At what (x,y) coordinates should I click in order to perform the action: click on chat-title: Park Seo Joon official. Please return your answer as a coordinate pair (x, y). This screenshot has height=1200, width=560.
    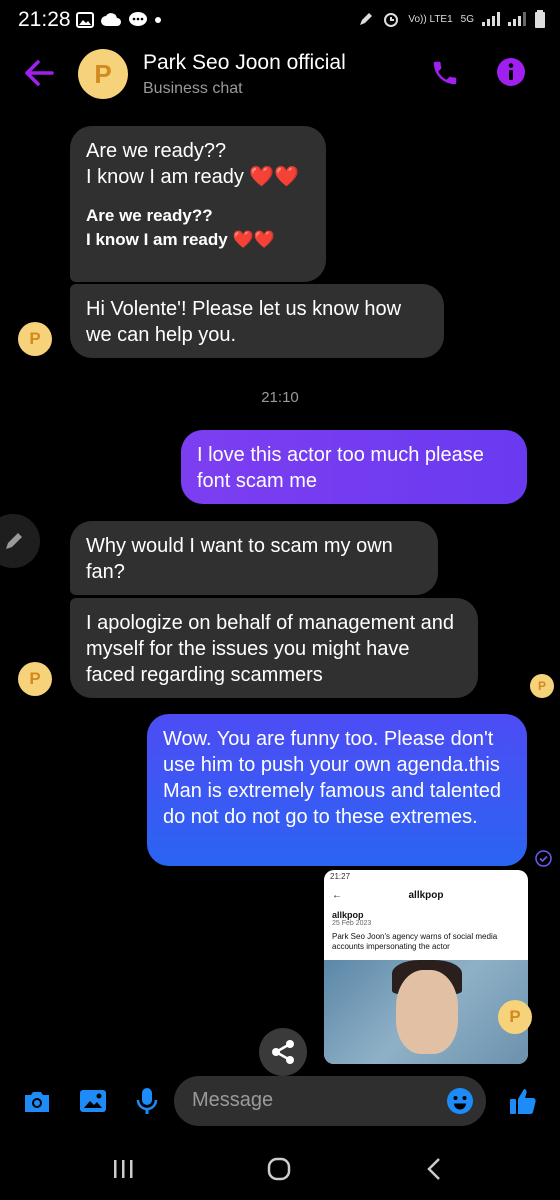
    Looking at the image, I should click on (244, 63).